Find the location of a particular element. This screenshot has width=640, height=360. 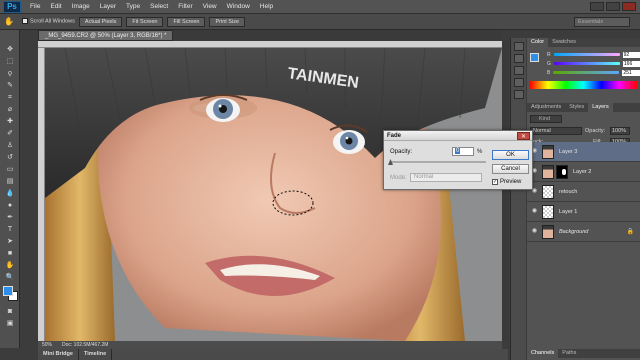

tab-mini-bridge: Mini Bridge is located at coordinates (58, 354).